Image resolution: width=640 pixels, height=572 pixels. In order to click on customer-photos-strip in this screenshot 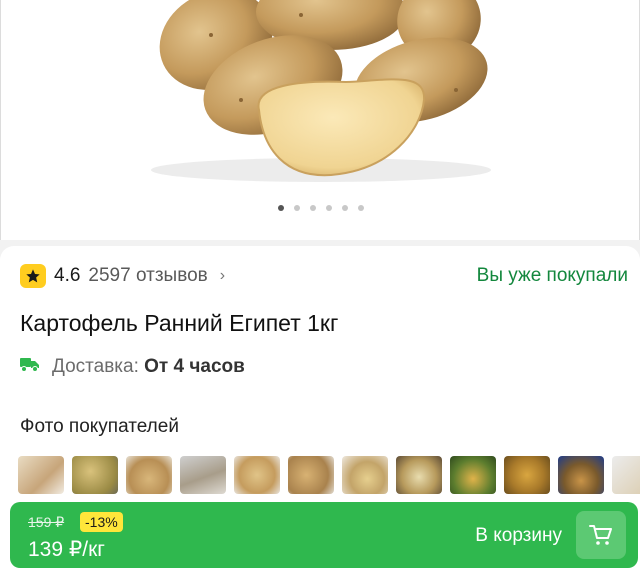, I will do `click(329, 475)`.